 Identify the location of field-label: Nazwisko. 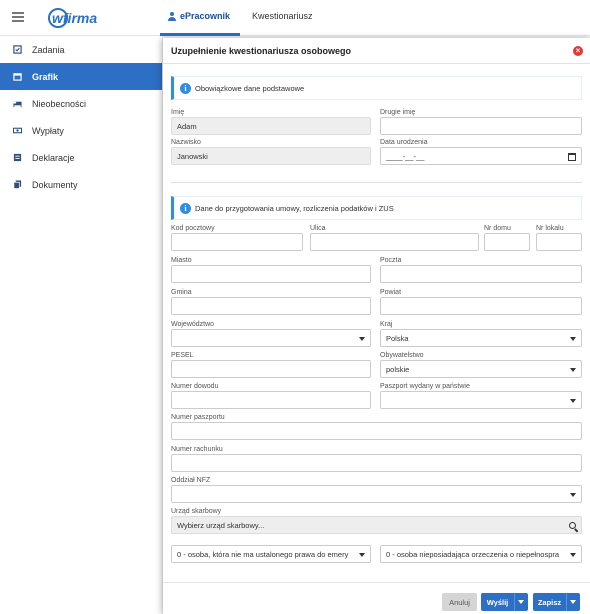
(186, 142).